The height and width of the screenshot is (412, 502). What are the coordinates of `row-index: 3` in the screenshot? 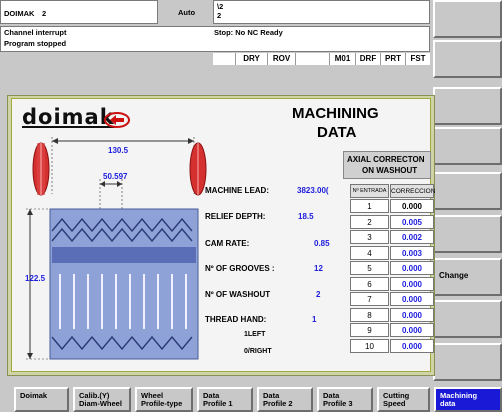 It's located at (369, 237).